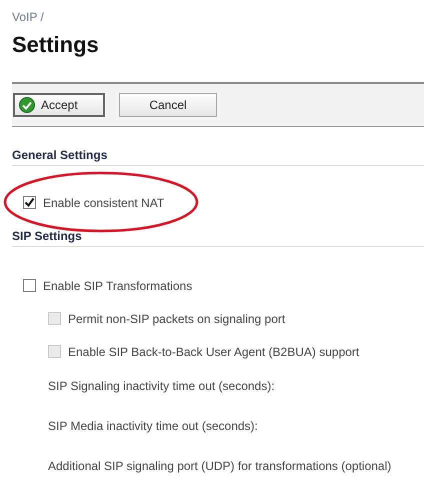 The height and width of the screenshot is (486, 424). What do you see at coordinates (117, 285) in the screenshot?
I see `checkbox-label: Enable SIP Transformations` at bounding box center [117, 285].